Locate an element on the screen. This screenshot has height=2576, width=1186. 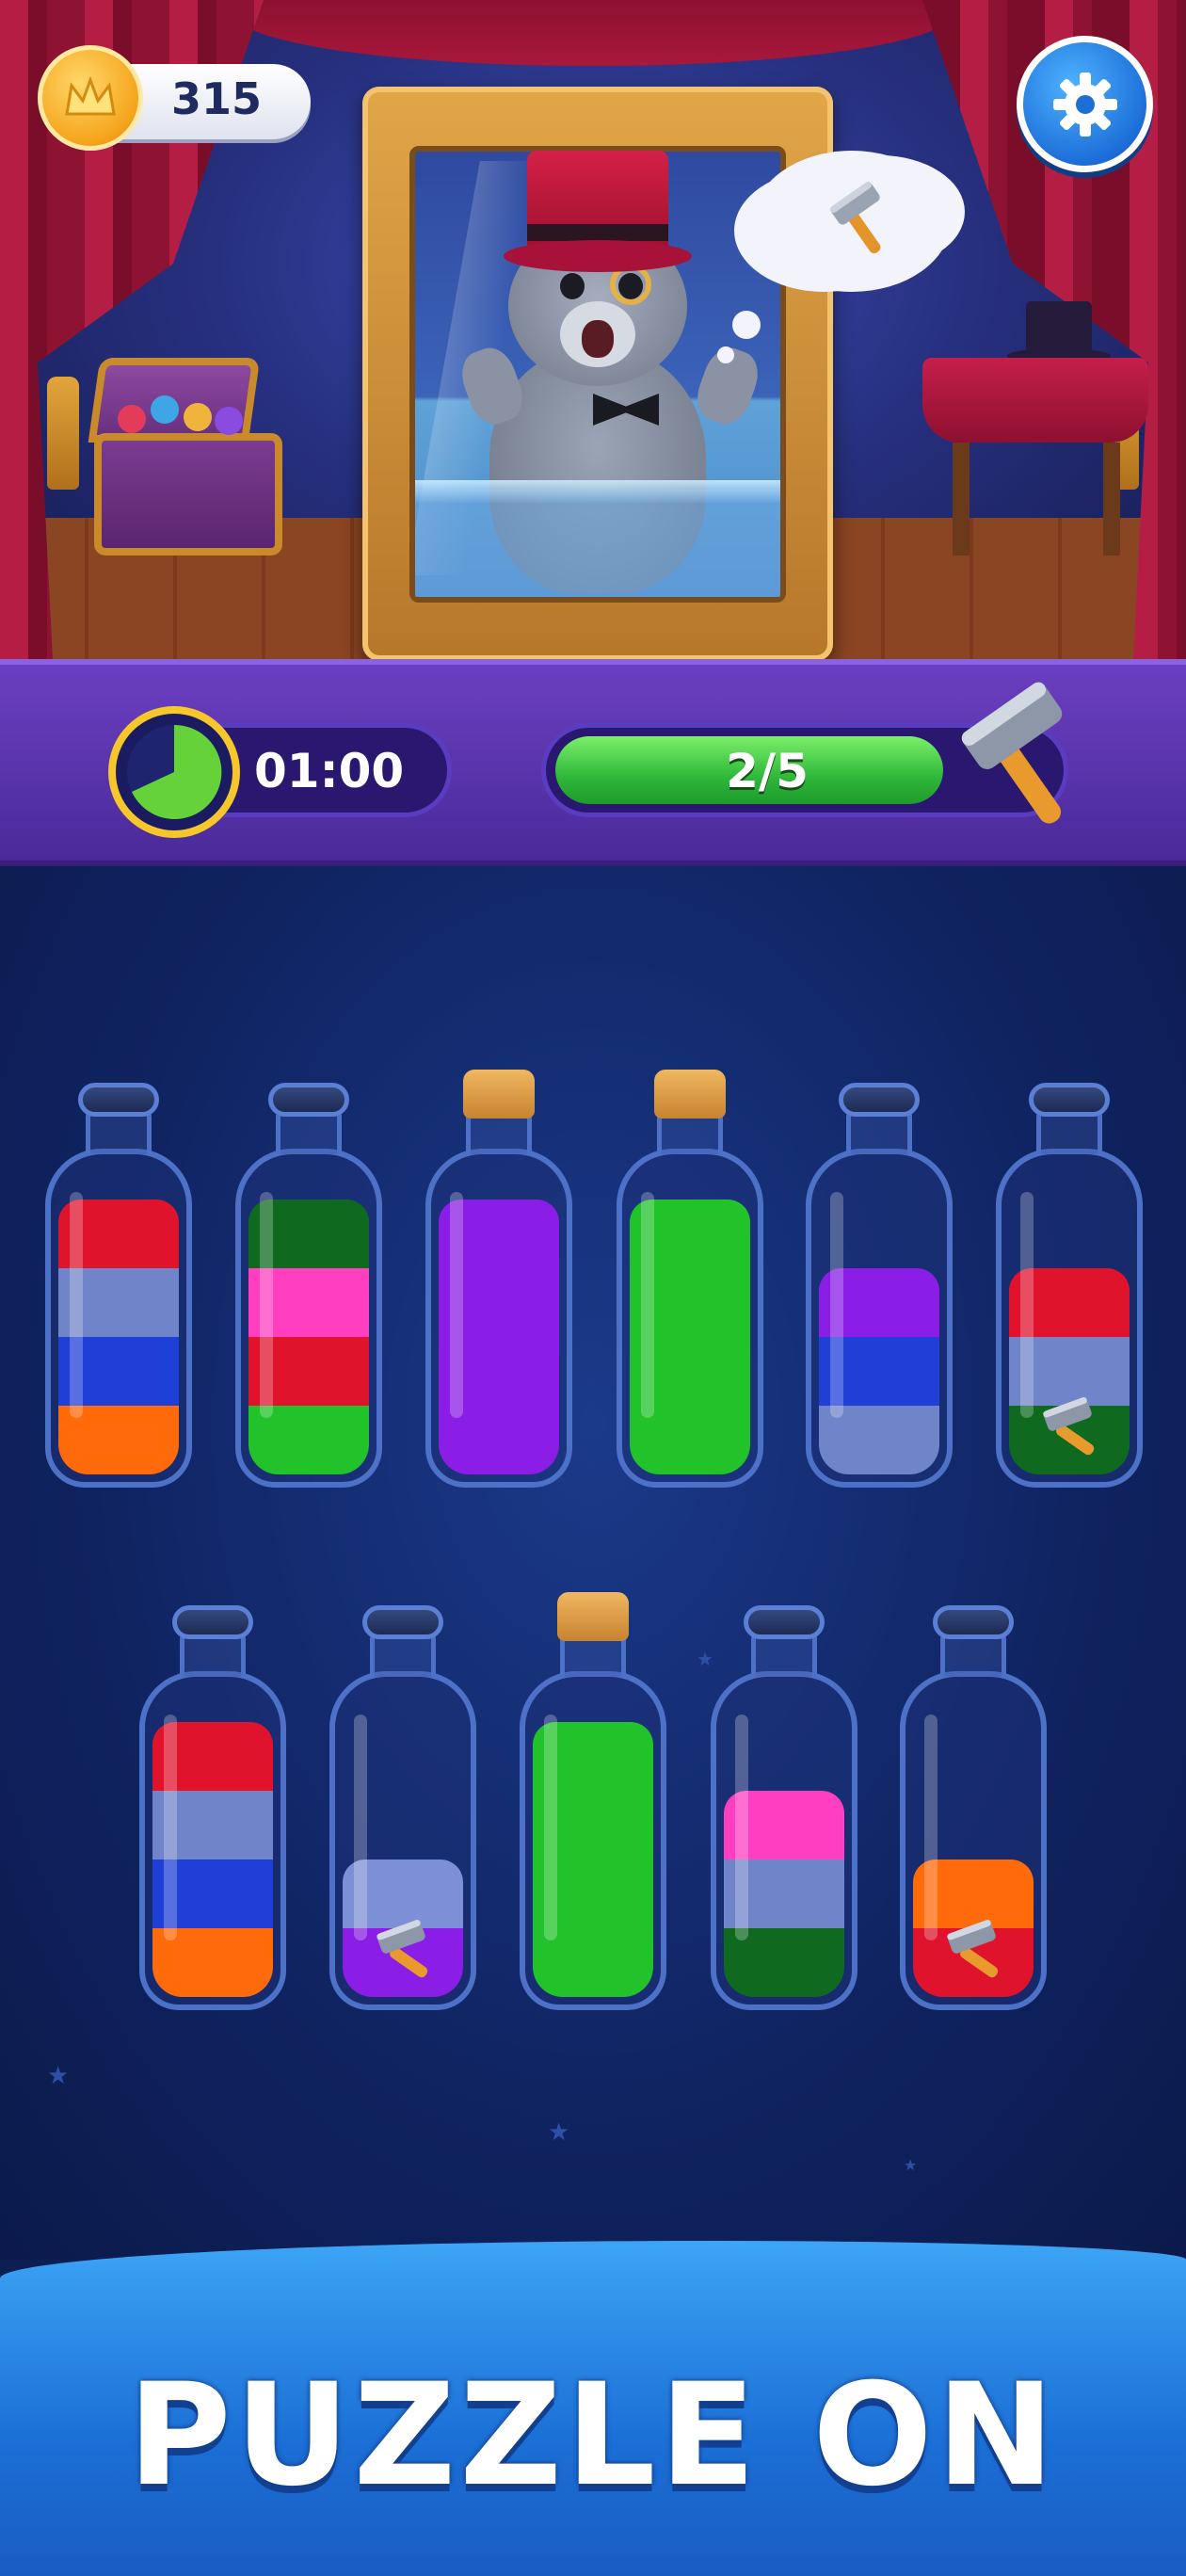
crown-coin-icon is located at coordinates (90, 98).